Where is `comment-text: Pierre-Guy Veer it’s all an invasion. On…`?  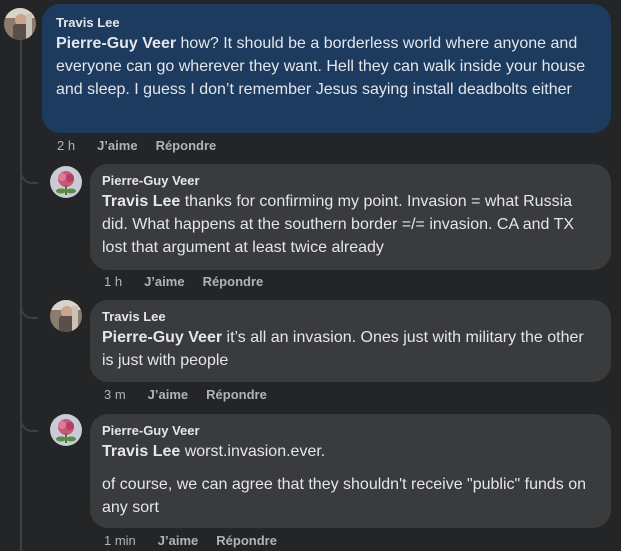
comment-text: Pierre-Guy Veer it’s all an invasion. On… is located at coordinates (350, 349).